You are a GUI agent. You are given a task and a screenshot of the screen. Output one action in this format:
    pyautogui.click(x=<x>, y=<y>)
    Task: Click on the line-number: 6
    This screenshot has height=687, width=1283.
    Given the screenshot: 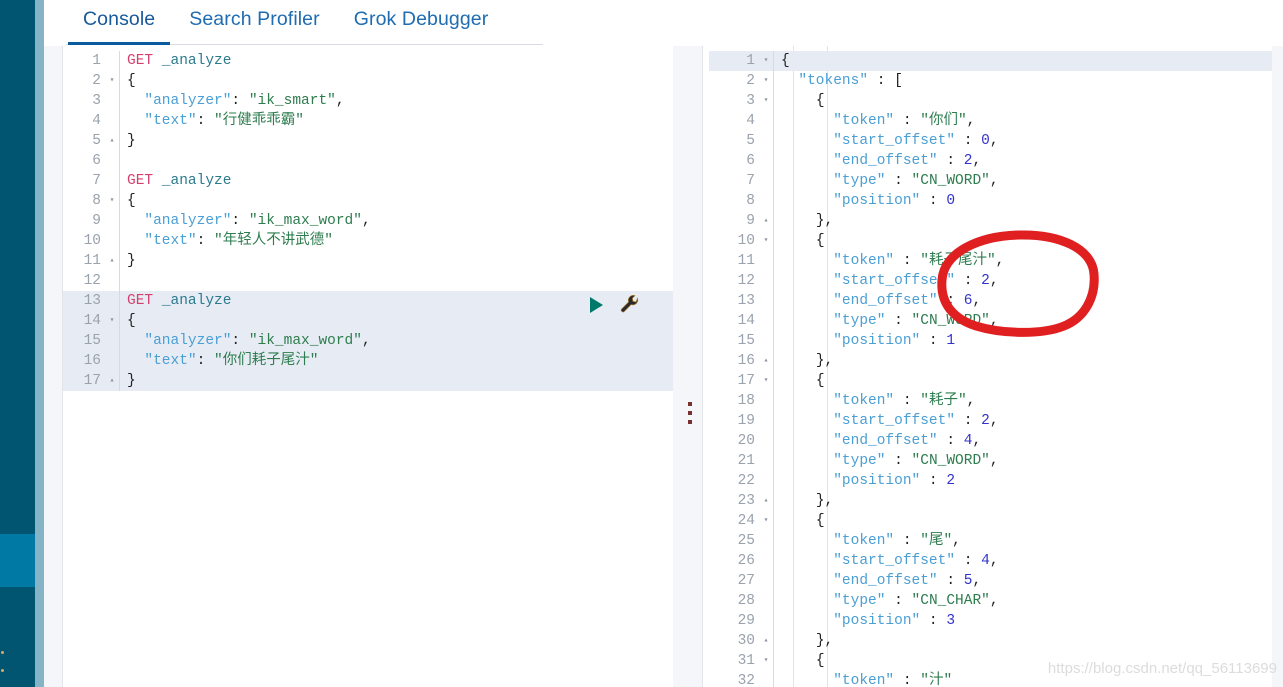 What is the action you would take?
    pyautogui.click(x=750, y=161)
    